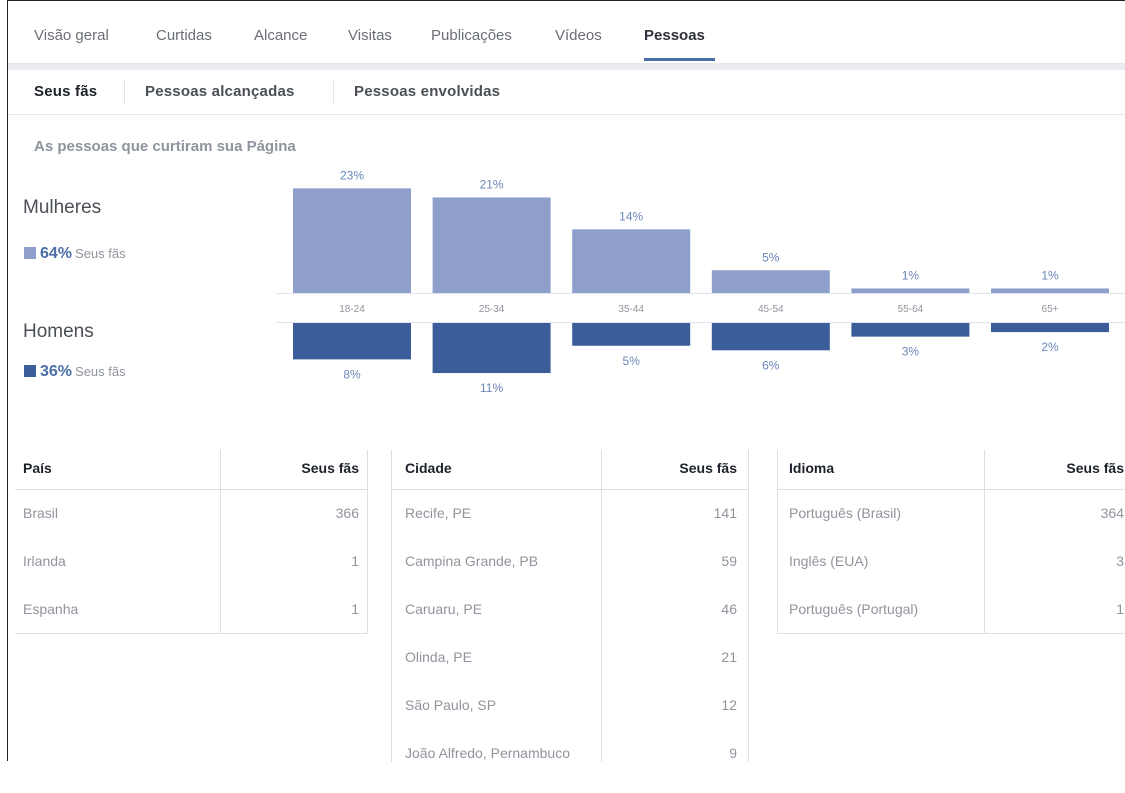  What do you see at coordinates (491, 388) in the screenshot?
I see `men-bar-label: 11%` at bounding box center [491, 388].